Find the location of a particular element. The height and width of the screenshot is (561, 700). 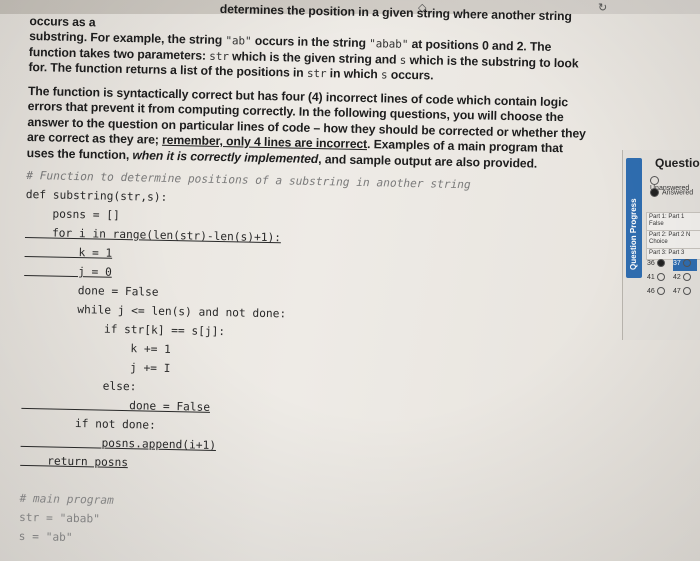

question-number: 42 is located at coordinates (677, 277).